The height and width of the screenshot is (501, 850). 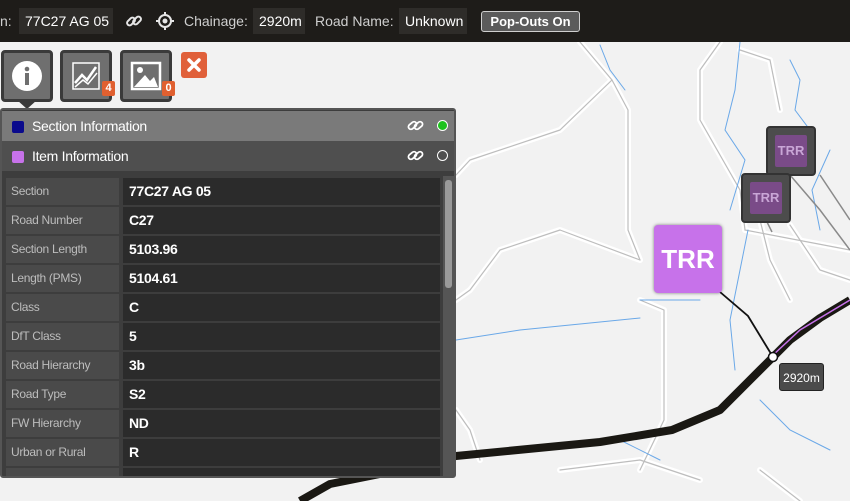 I want to click on field-value: R, so click(x=281, y=452).